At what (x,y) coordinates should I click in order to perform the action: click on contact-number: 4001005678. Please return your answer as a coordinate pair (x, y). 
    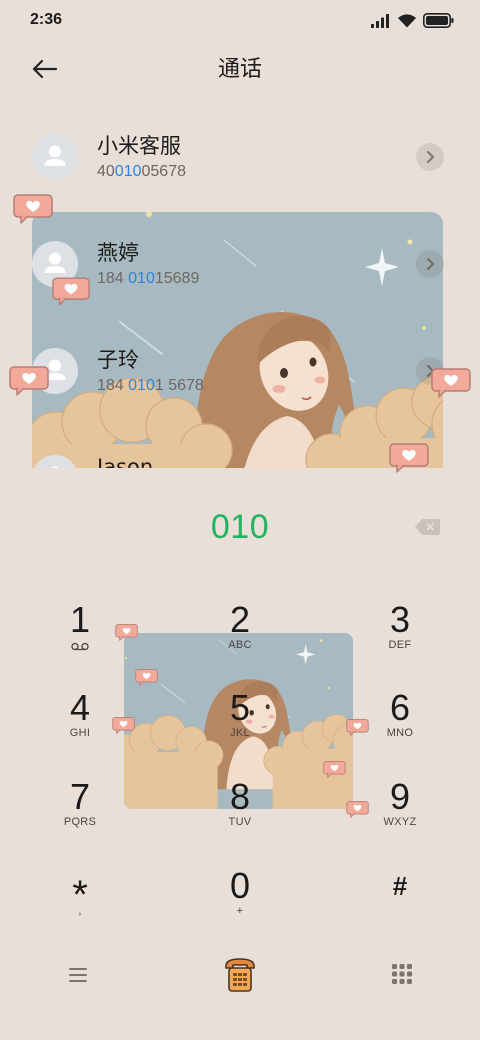
    Looking at the image, I should click on (141, 172).